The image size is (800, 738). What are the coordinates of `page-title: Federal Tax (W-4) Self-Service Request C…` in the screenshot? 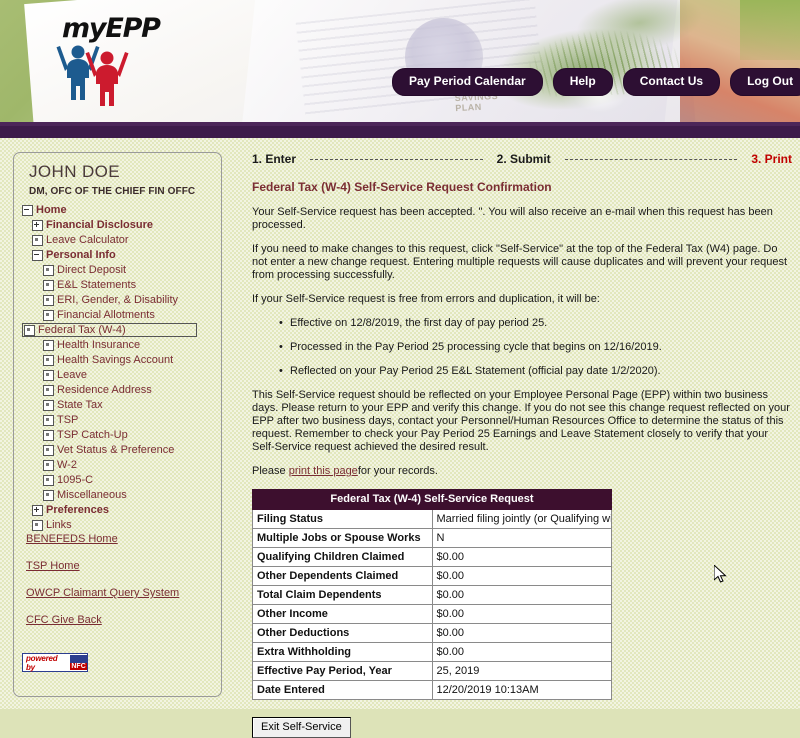 It's located at (402, 187).